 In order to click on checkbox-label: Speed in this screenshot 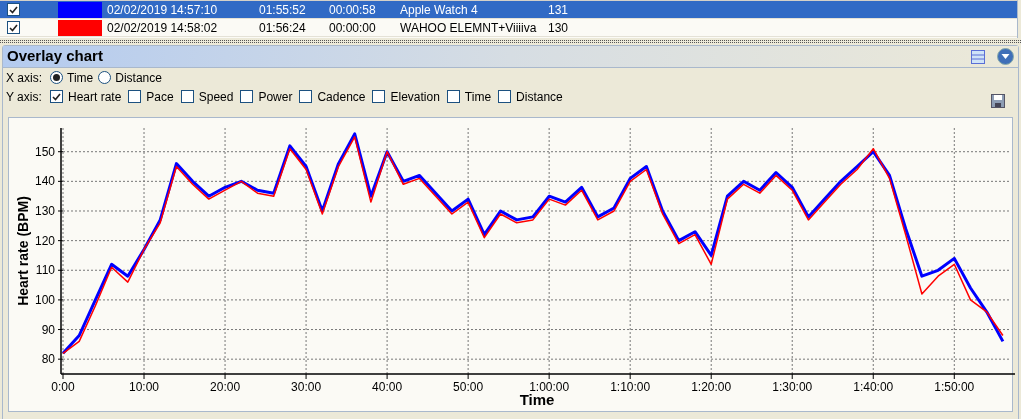, I will do `click(216, 97)`.